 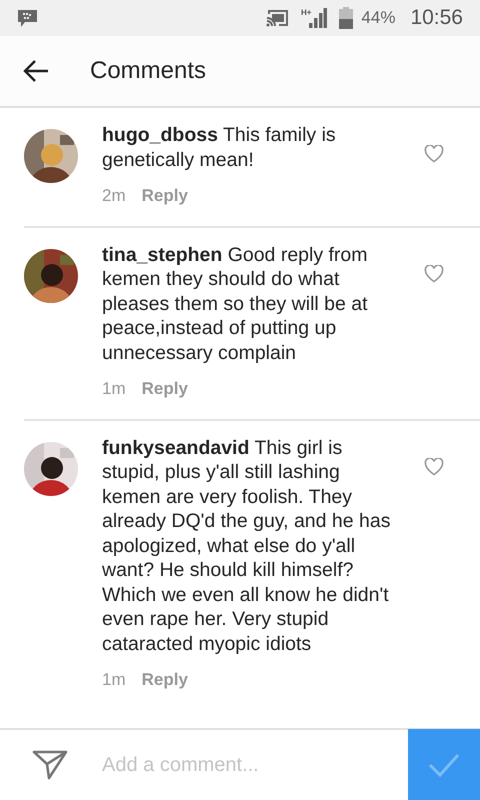 I want to click on battery-percent: 44%, so click(x=378, y=18).